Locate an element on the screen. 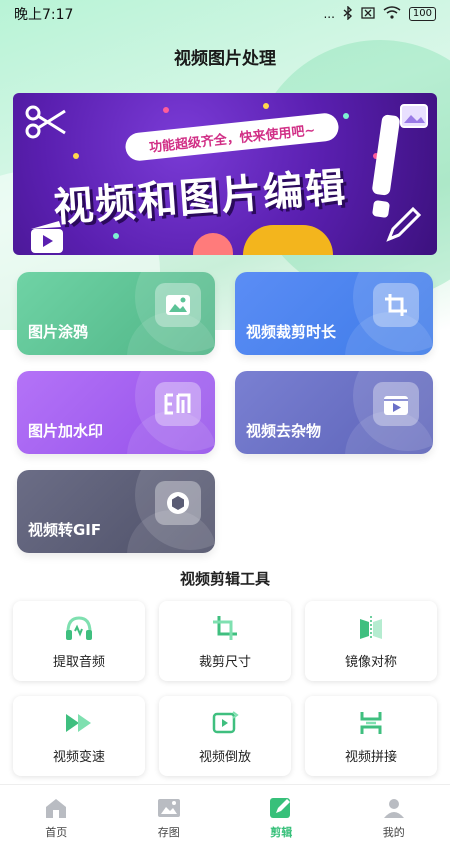  crop-size-icon is located at coordinates (225, 628).